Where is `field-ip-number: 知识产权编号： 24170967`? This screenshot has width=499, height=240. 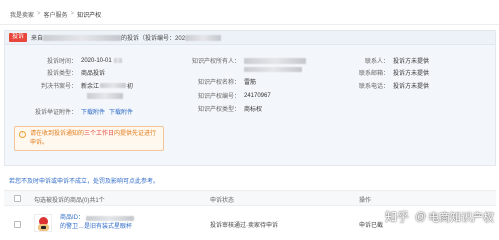
field-ip-number: 知识产权编号： 24170967 is located at coordinates (234, 96).